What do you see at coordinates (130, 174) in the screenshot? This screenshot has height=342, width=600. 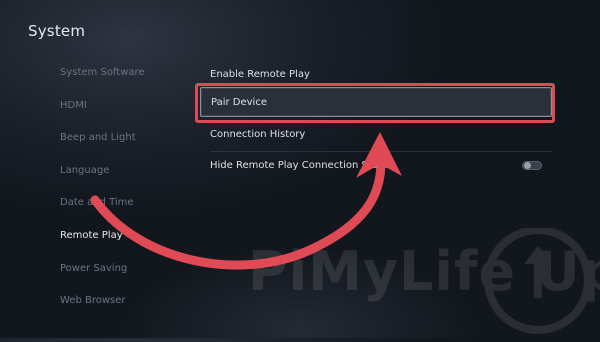 I see `sidebar-item-language: Language` at bounding box center [130, 174].